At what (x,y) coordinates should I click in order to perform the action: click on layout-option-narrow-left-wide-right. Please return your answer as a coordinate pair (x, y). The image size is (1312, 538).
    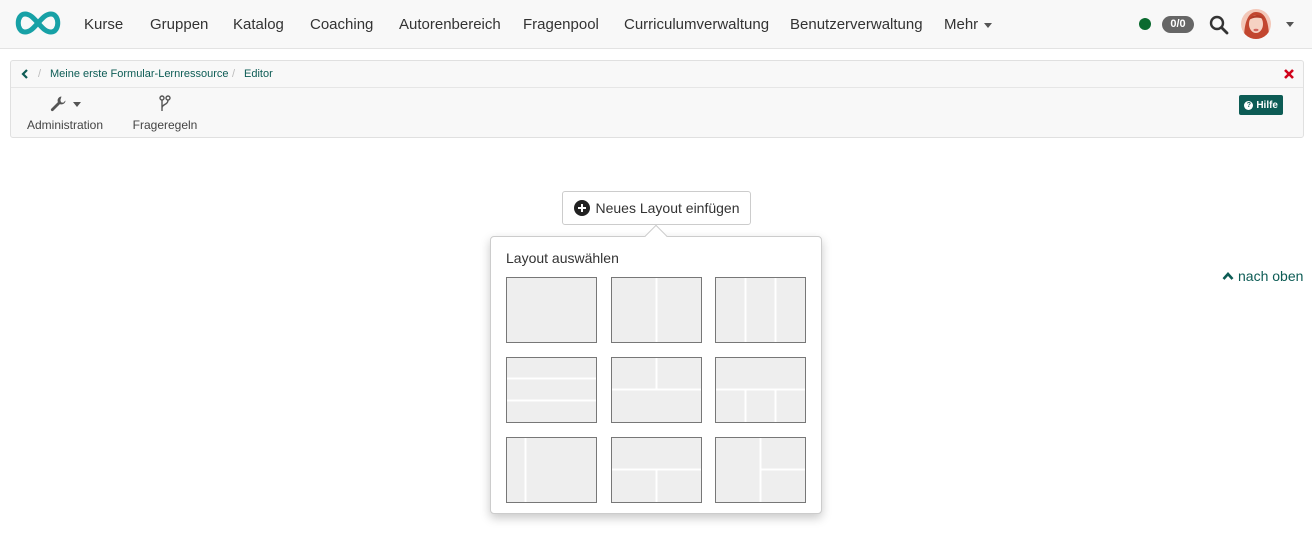
    Looking at the image, I should click on (551, 470).